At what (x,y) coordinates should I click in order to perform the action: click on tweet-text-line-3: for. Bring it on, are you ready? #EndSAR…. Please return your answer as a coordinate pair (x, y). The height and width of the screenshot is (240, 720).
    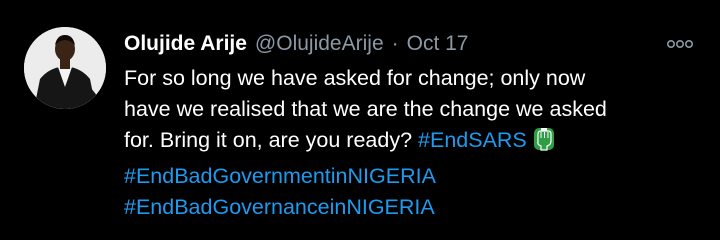
    Looking at the image, I should click on (414, 143).